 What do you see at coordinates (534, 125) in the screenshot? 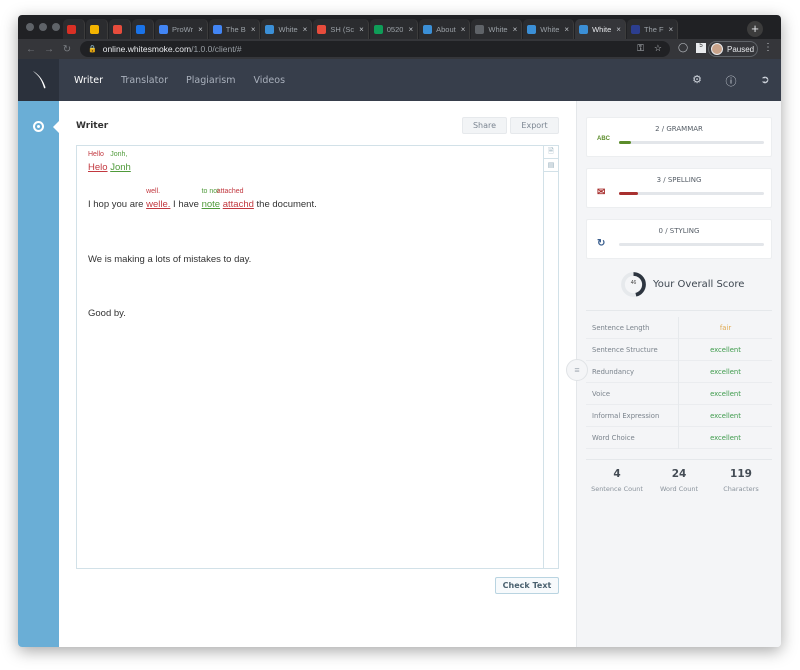
I see `export-button: Export` at bounding box center [534, 125].